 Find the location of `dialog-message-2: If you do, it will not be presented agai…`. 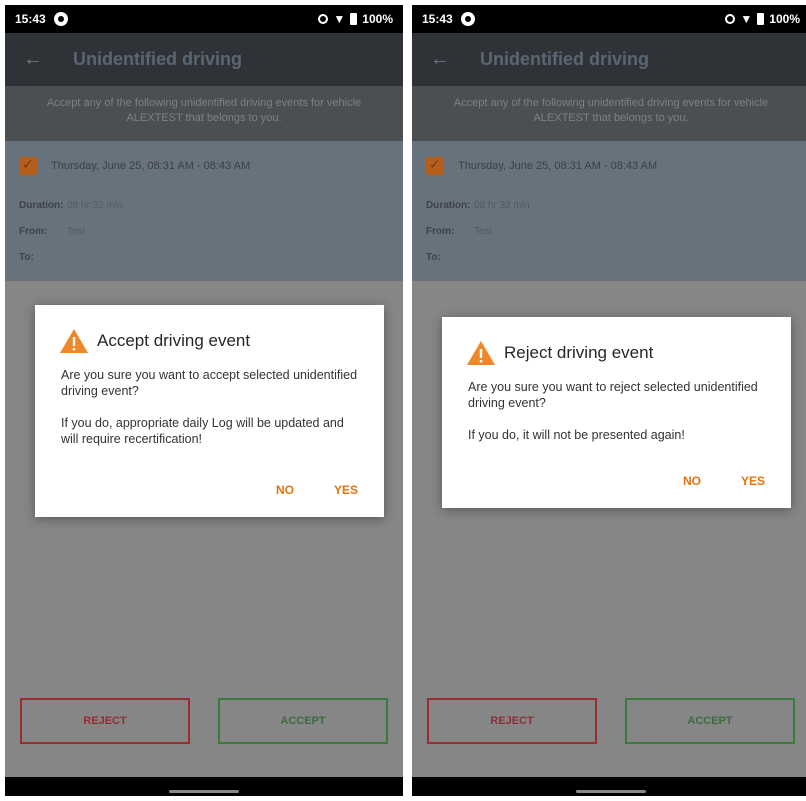

dialog-message-2: If you do, it will not be presented agai… is located at coordinates (576, 435).